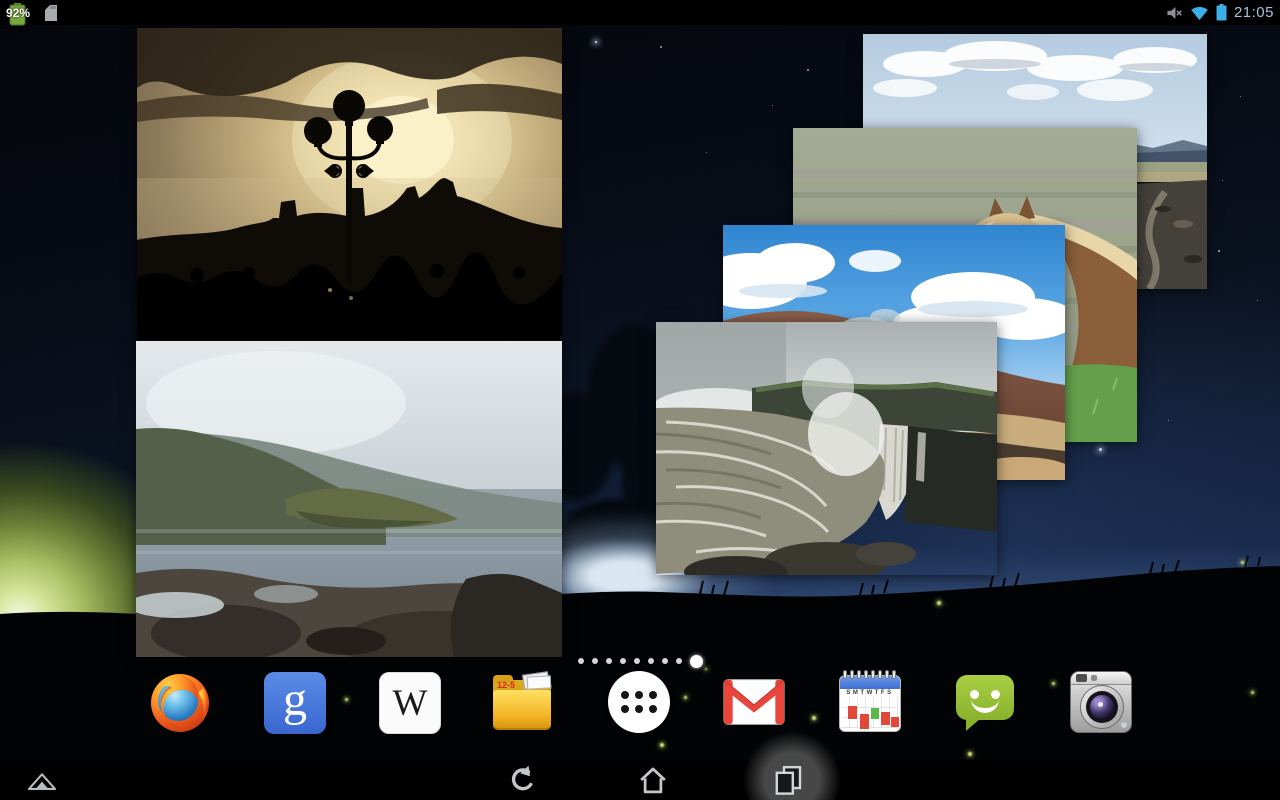 This screenshot has height=800, width=1280. I want to click on sd-card-icon, so click(51, 12).